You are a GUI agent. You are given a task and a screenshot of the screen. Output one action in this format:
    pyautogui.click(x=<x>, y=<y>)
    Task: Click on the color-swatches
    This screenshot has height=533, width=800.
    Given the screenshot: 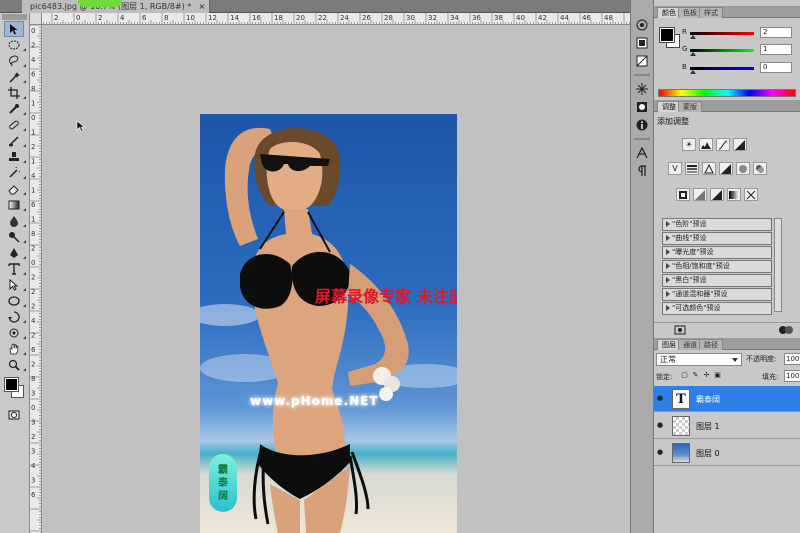 What is the action you would take?
    pyautogui.click(x=14, y=389)
    